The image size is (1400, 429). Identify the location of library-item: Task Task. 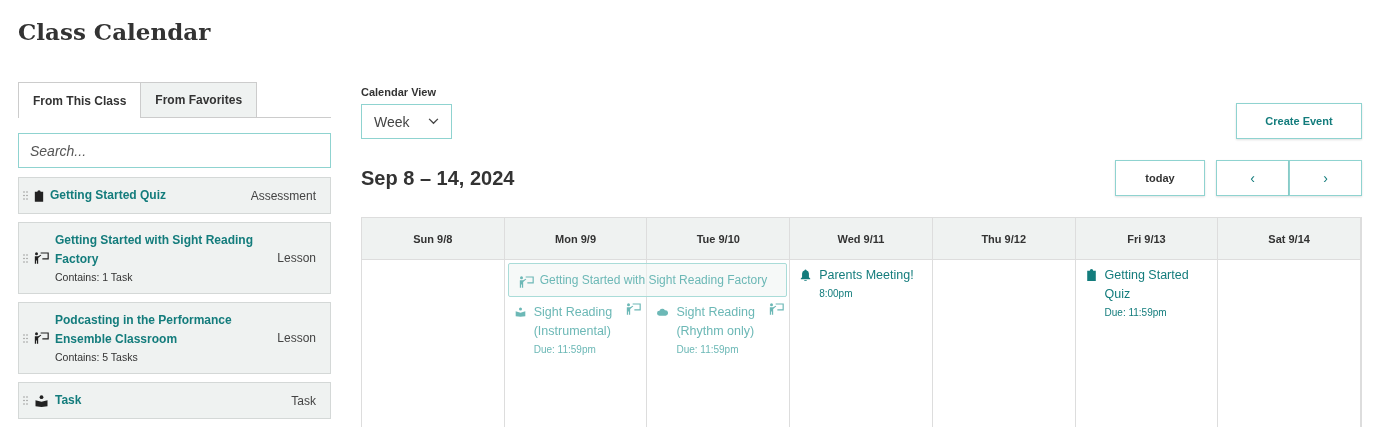
(174, 400).